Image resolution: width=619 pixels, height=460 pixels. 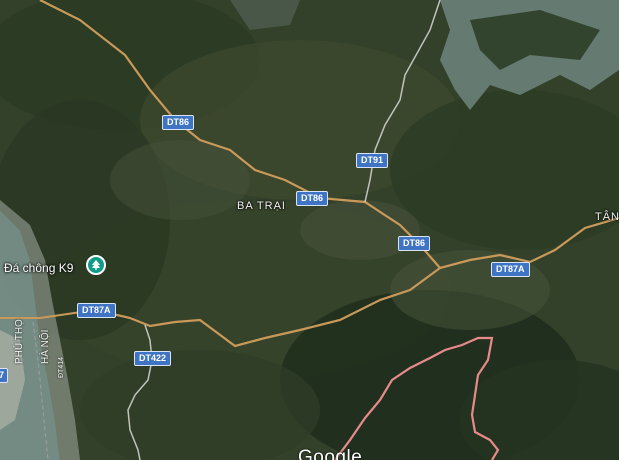 I want to click on park-icon, so click(x=96, y=265).